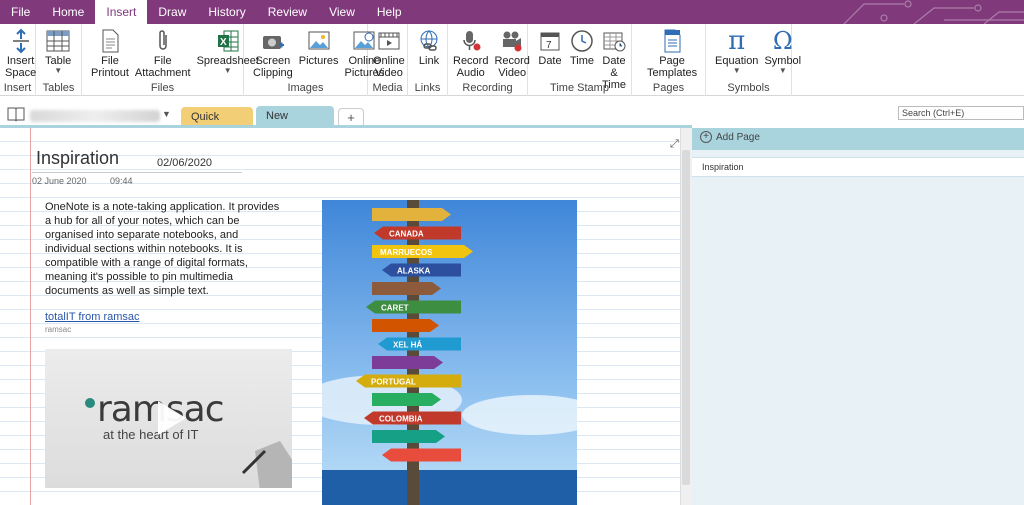  What do you see at coordinates (16, 114) in the screenshot?
I see `notebook-icon` at bounding box center [16, 114].